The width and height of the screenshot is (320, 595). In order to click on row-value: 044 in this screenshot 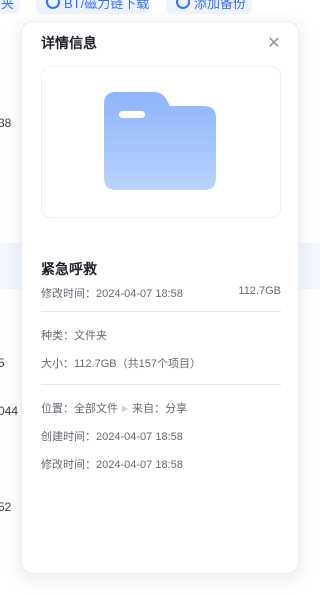, I will do `click(9, 411)`.